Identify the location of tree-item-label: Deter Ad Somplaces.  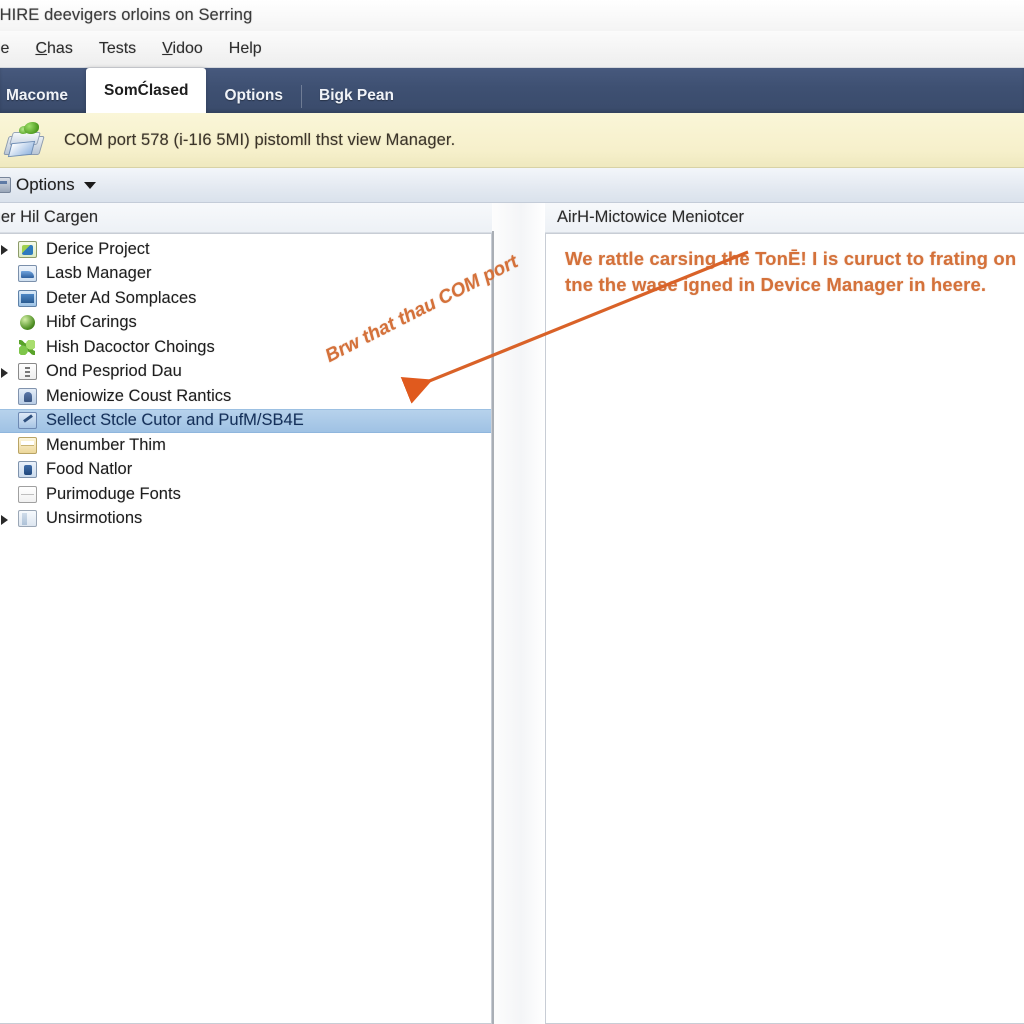
(121, 297).